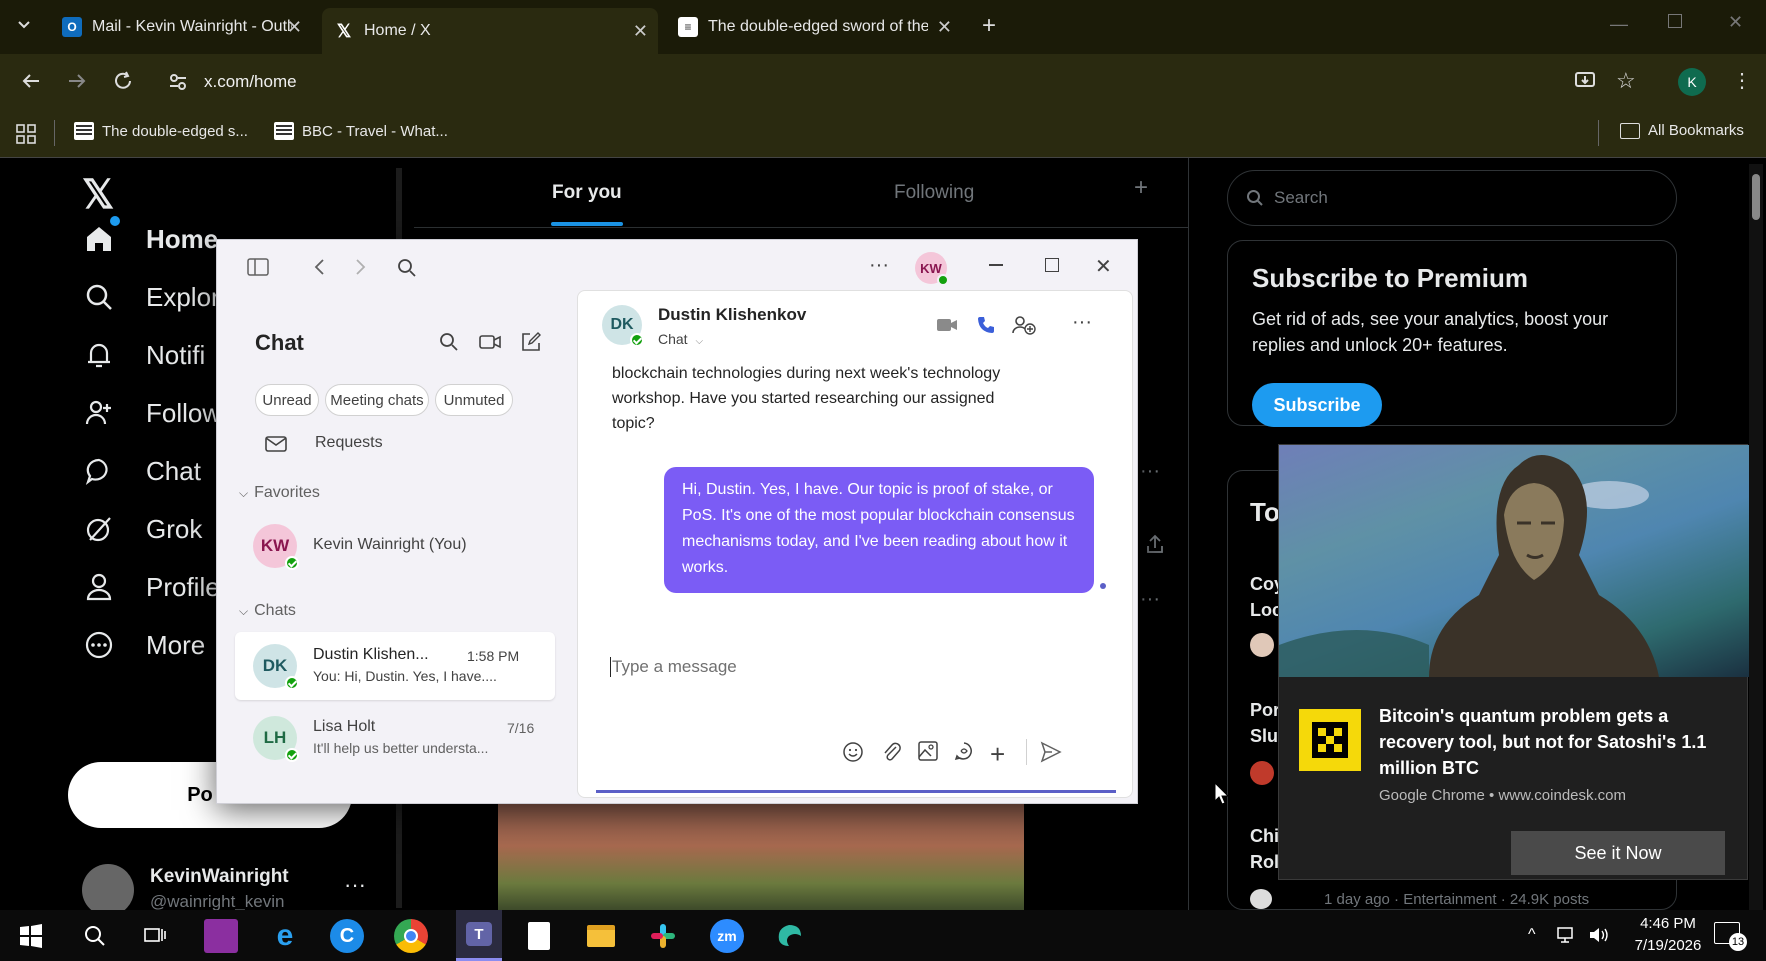 The height and width of the screenshot is (961, 1766). What do you see at coordinates (150, 236) in the screenshot?
I see `nav-home: Home` at bounding box center [150, 236].